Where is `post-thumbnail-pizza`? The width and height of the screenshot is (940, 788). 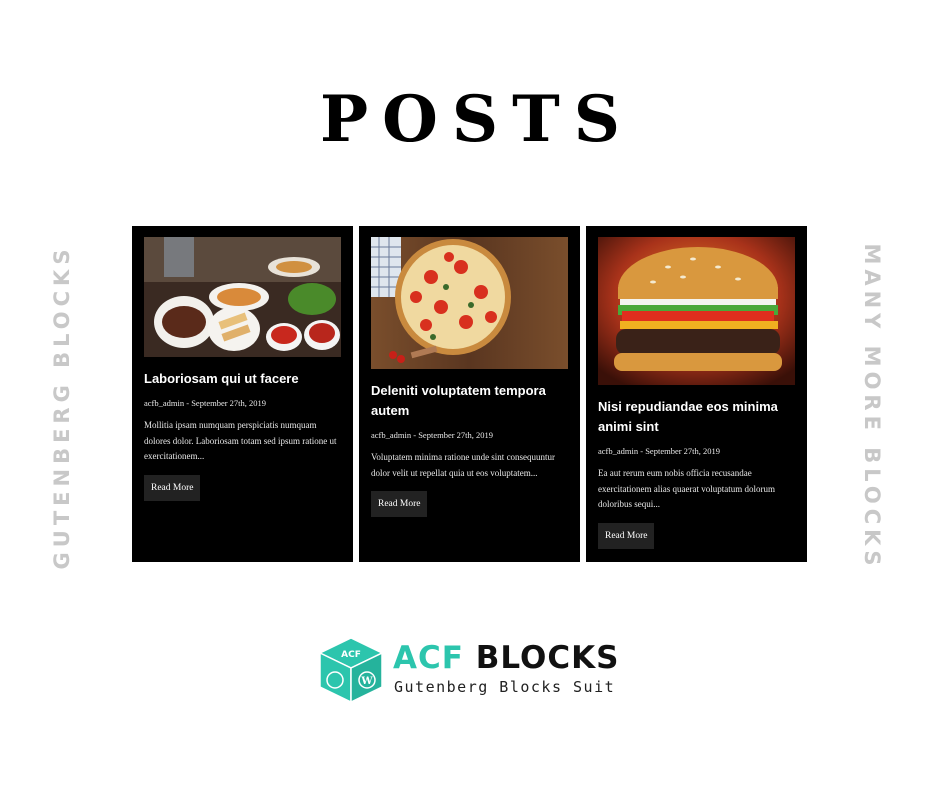
post-thumbnail-pizza is located at coordinates (469, 303).